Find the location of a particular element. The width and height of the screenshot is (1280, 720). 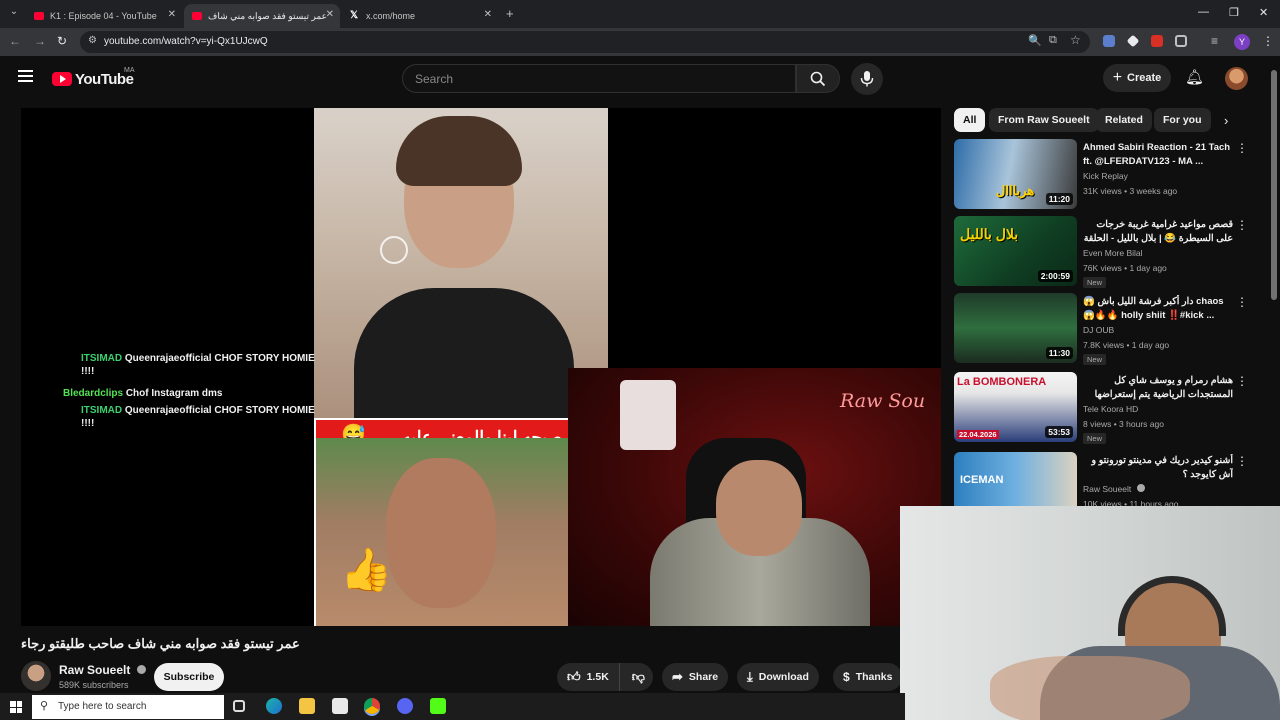

account-avatar is located at coordinates (1236, 78).